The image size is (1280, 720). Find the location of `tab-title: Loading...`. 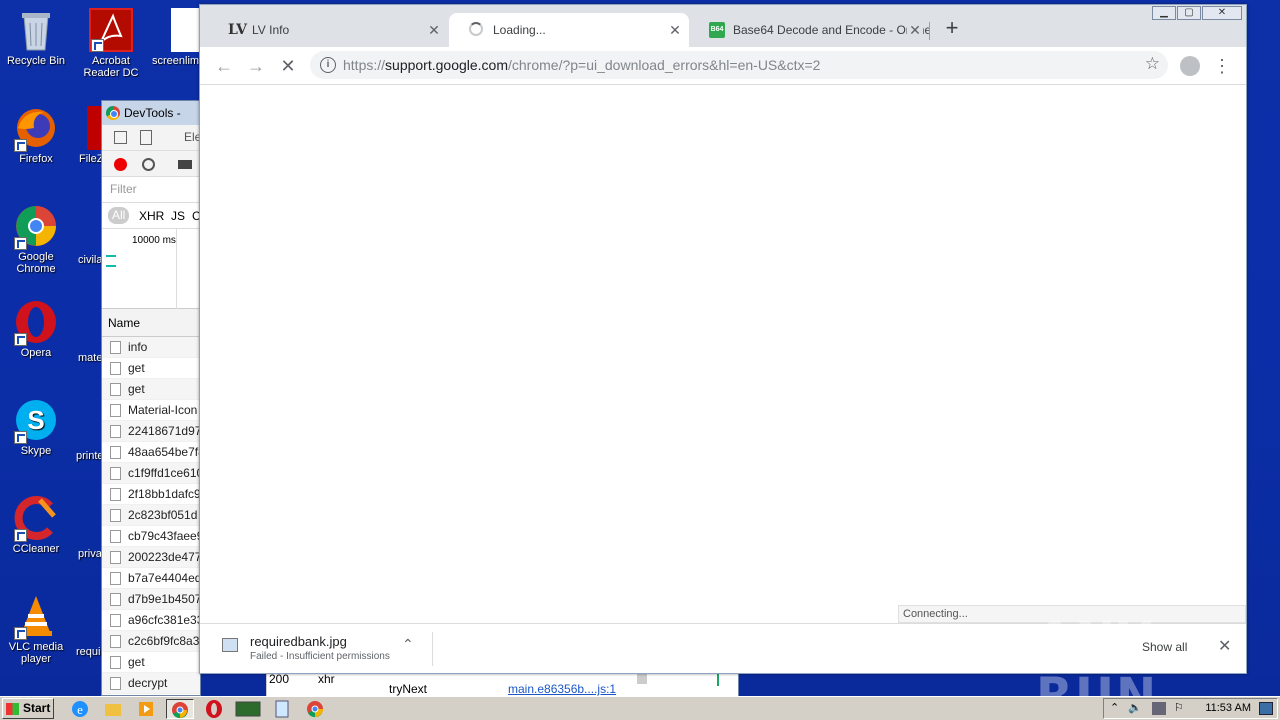

tab-title: Loading... is located at coordinates (519, 30).